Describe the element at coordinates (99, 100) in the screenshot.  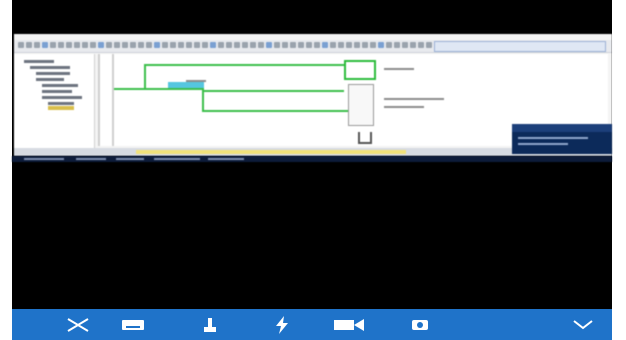
I see `left-power-rail` at that location.